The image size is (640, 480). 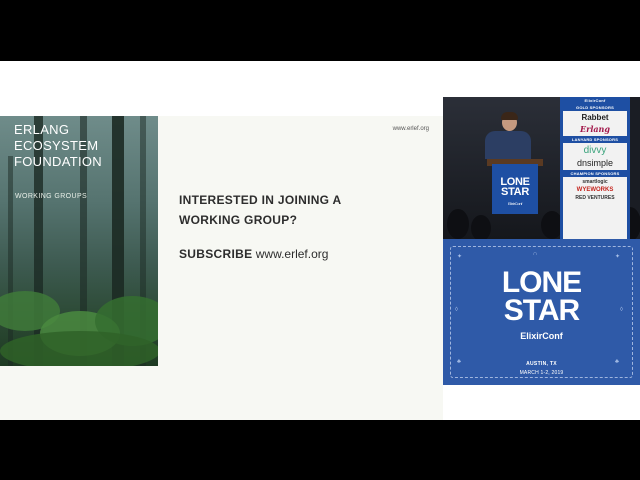 I want to click on sponsor-logo: RED VENTURES, so click(x=595, y=198).